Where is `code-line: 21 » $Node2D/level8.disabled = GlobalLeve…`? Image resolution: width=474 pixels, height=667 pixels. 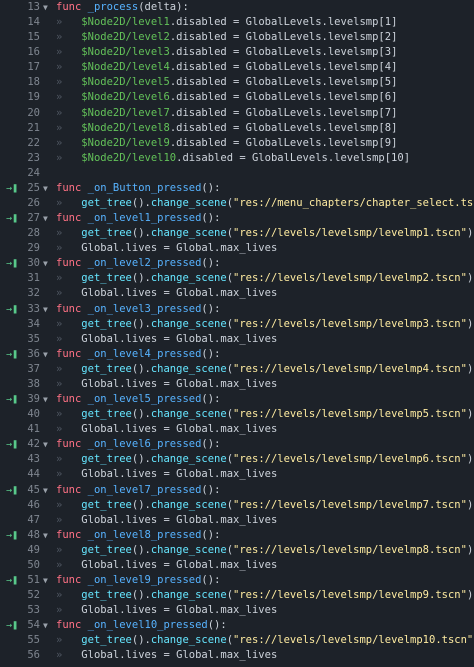
code-line: 21 » $Node2D/level8.disabled = GlobalLeve… is located at coordinates (237, 128).